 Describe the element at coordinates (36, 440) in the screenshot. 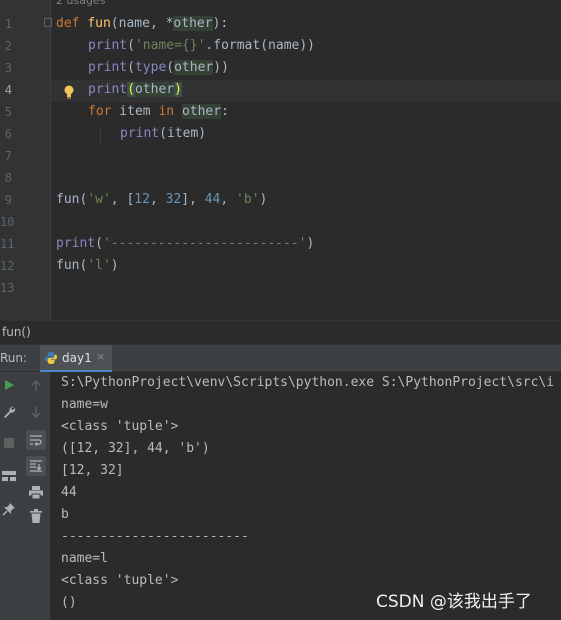

I see `soft-wrap-icon` at that location.